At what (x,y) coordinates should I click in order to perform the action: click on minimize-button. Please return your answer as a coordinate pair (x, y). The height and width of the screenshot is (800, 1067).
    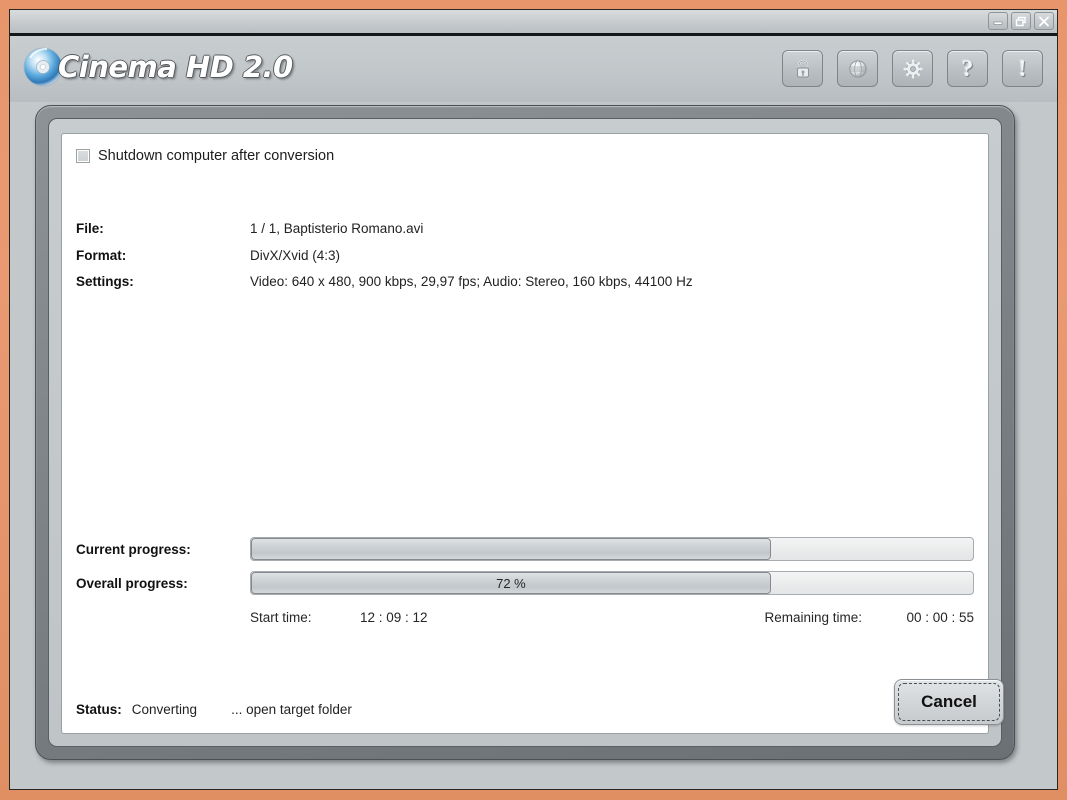
    Looking at the image, I should click on (998, 21).